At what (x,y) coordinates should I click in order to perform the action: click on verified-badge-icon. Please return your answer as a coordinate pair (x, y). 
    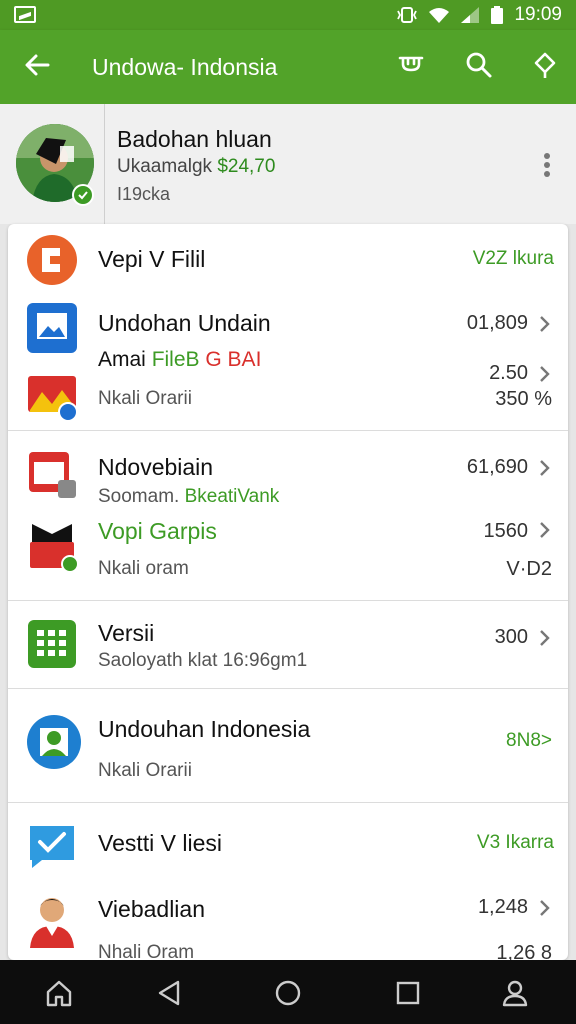
    Looking at the image, I should click on (83, 195).